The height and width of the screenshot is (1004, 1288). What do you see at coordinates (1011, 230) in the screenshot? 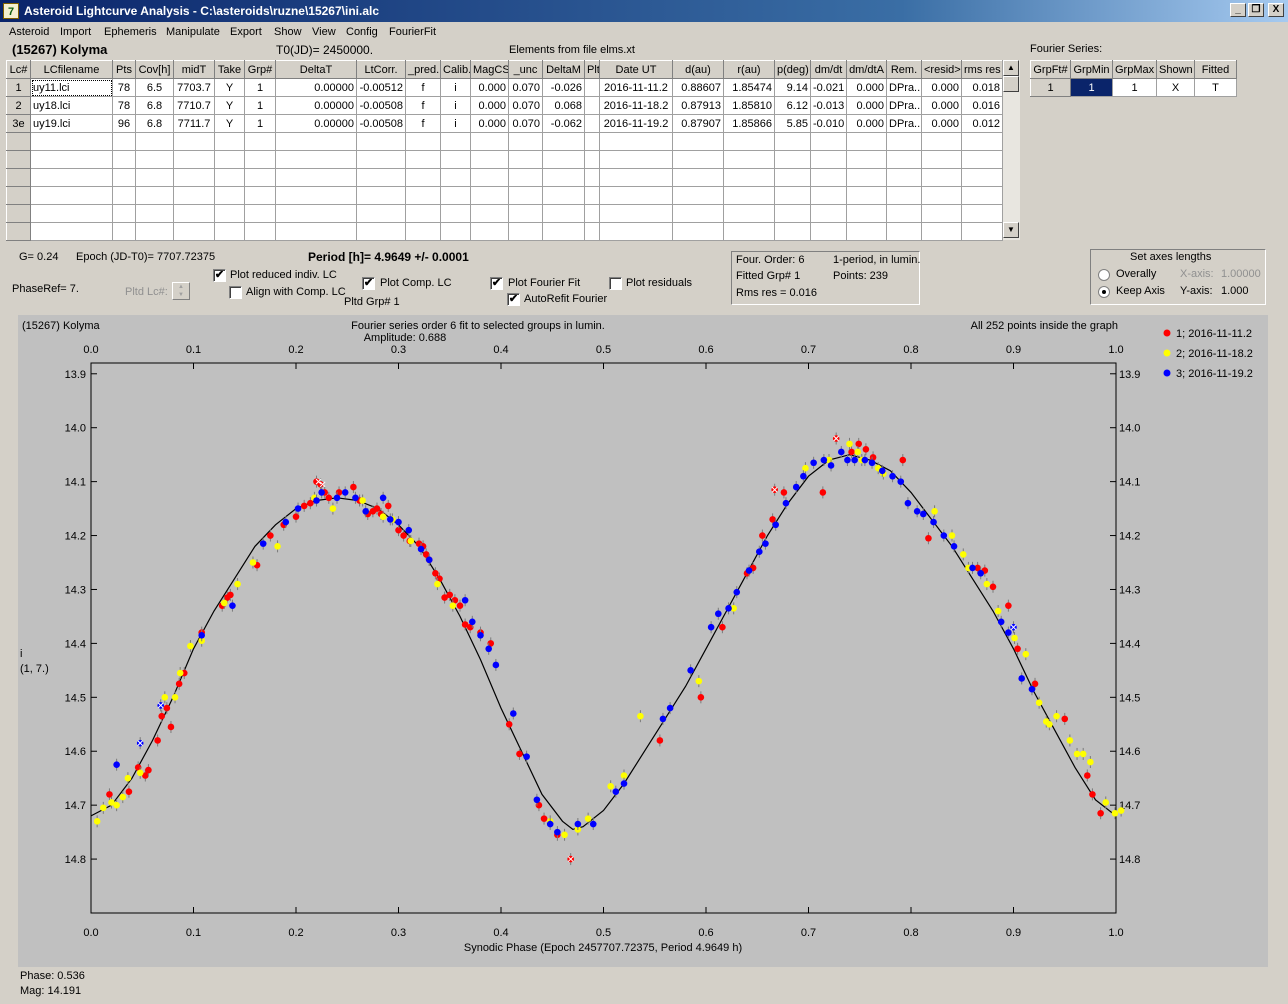
I see `scroll-down-icon: ▼` at bounding box center [1011, 230].